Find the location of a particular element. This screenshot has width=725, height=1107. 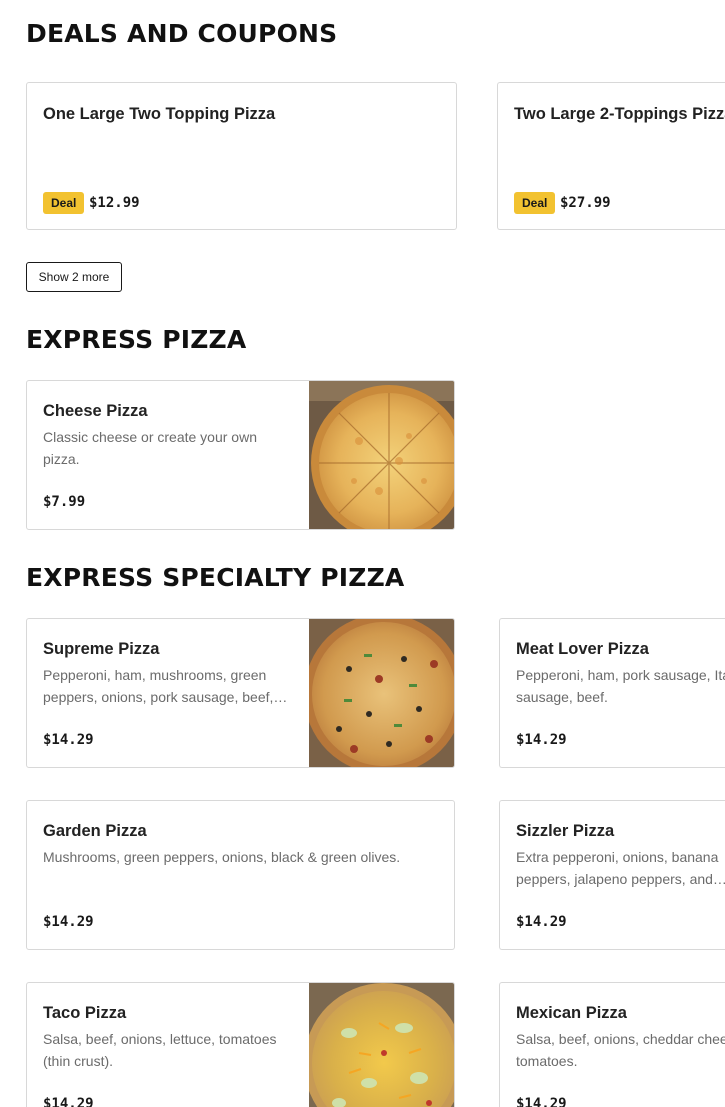

item-name: Garden Pizza is located at coordinates (95, 831).